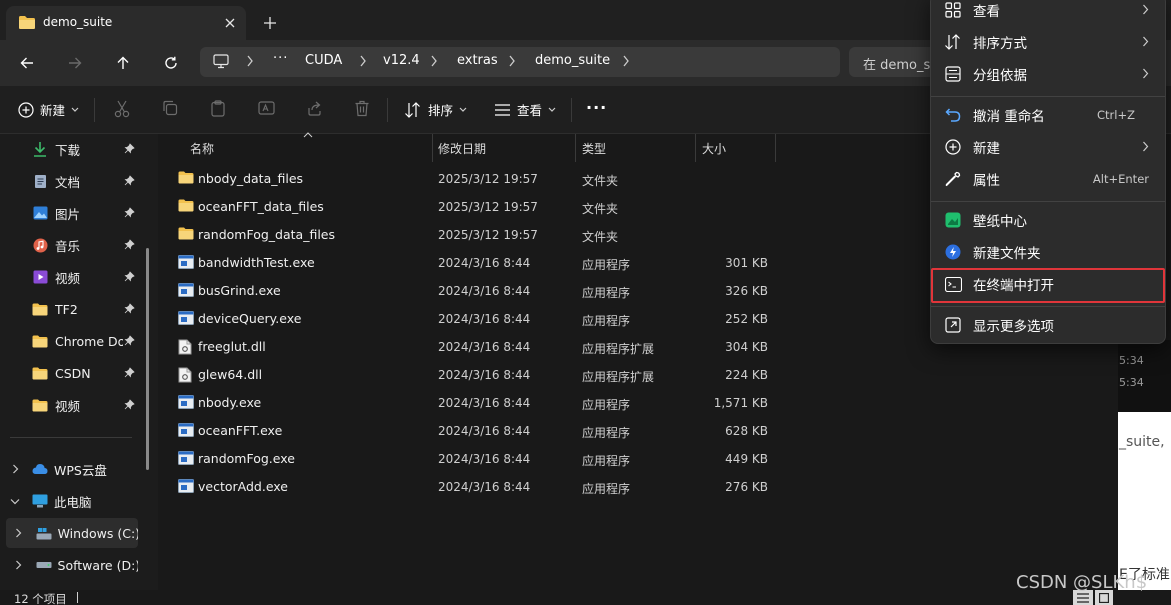  Describe the element at coordinates (147, 359) in the screenshot. I see `sidebar-scrollbar` at that location.